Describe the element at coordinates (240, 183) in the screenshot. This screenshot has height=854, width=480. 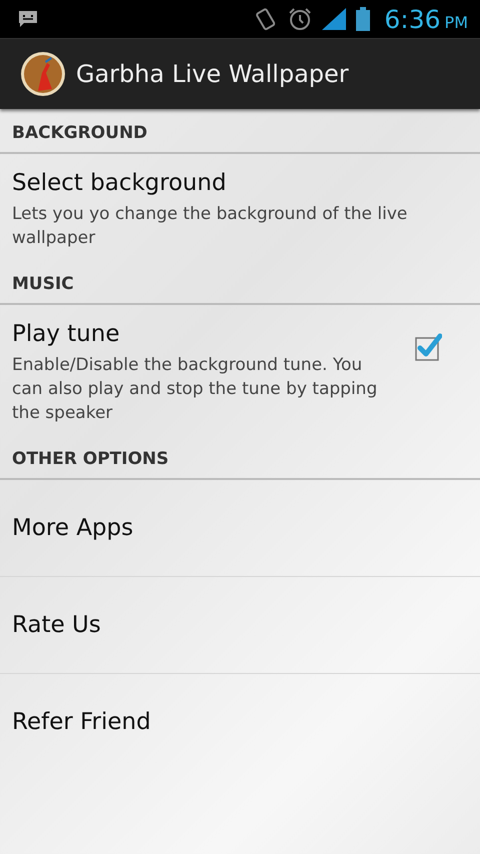
I see `preference-title: Select background` at that location.